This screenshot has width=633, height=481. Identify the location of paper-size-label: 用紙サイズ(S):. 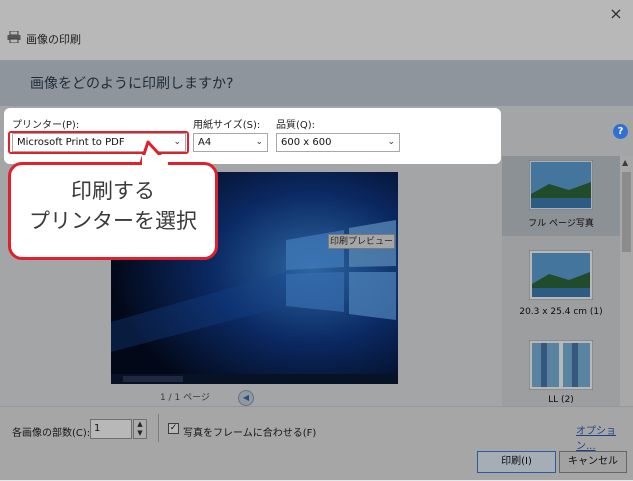
(227, 125).